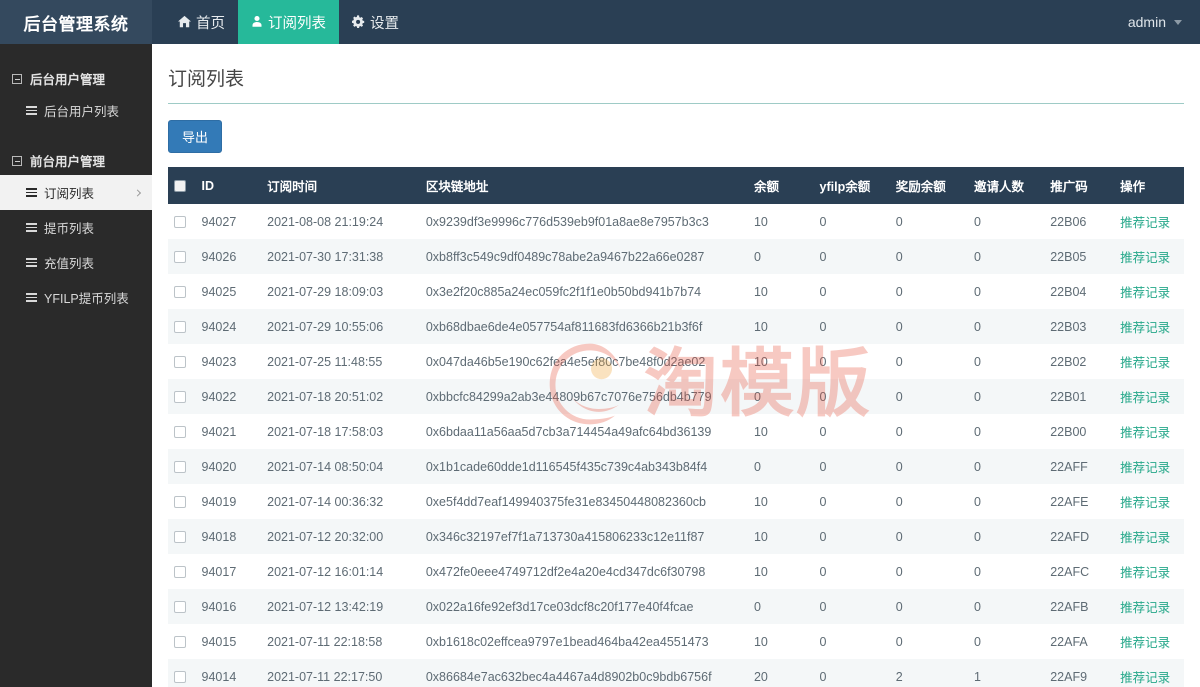 The image size is (1200, 687). What do you see at coordinates (358, 22) in the screenshot?
I see `gear-icon` at bounding box center [358, 22].